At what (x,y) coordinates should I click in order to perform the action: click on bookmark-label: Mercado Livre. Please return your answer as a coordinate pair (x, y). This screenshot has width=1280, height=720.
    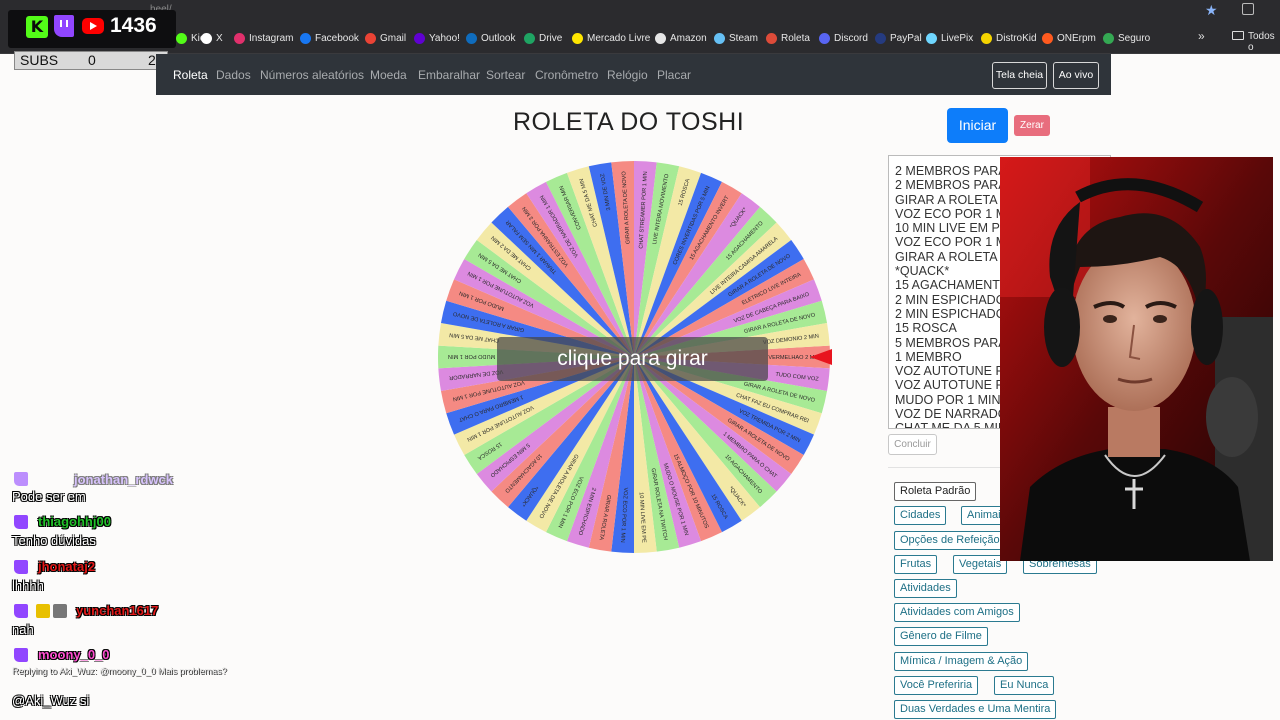
    Looking at the image, I should click on (619, 38).